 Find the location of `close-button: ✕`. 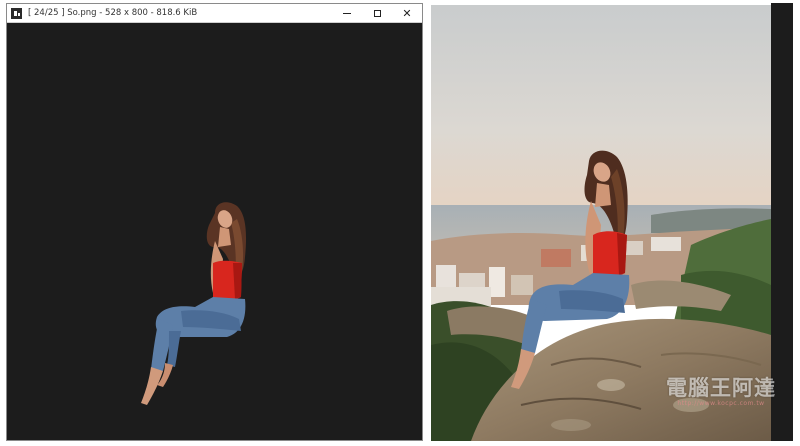

close-button: ✕ is located at coordinates (407, 13).